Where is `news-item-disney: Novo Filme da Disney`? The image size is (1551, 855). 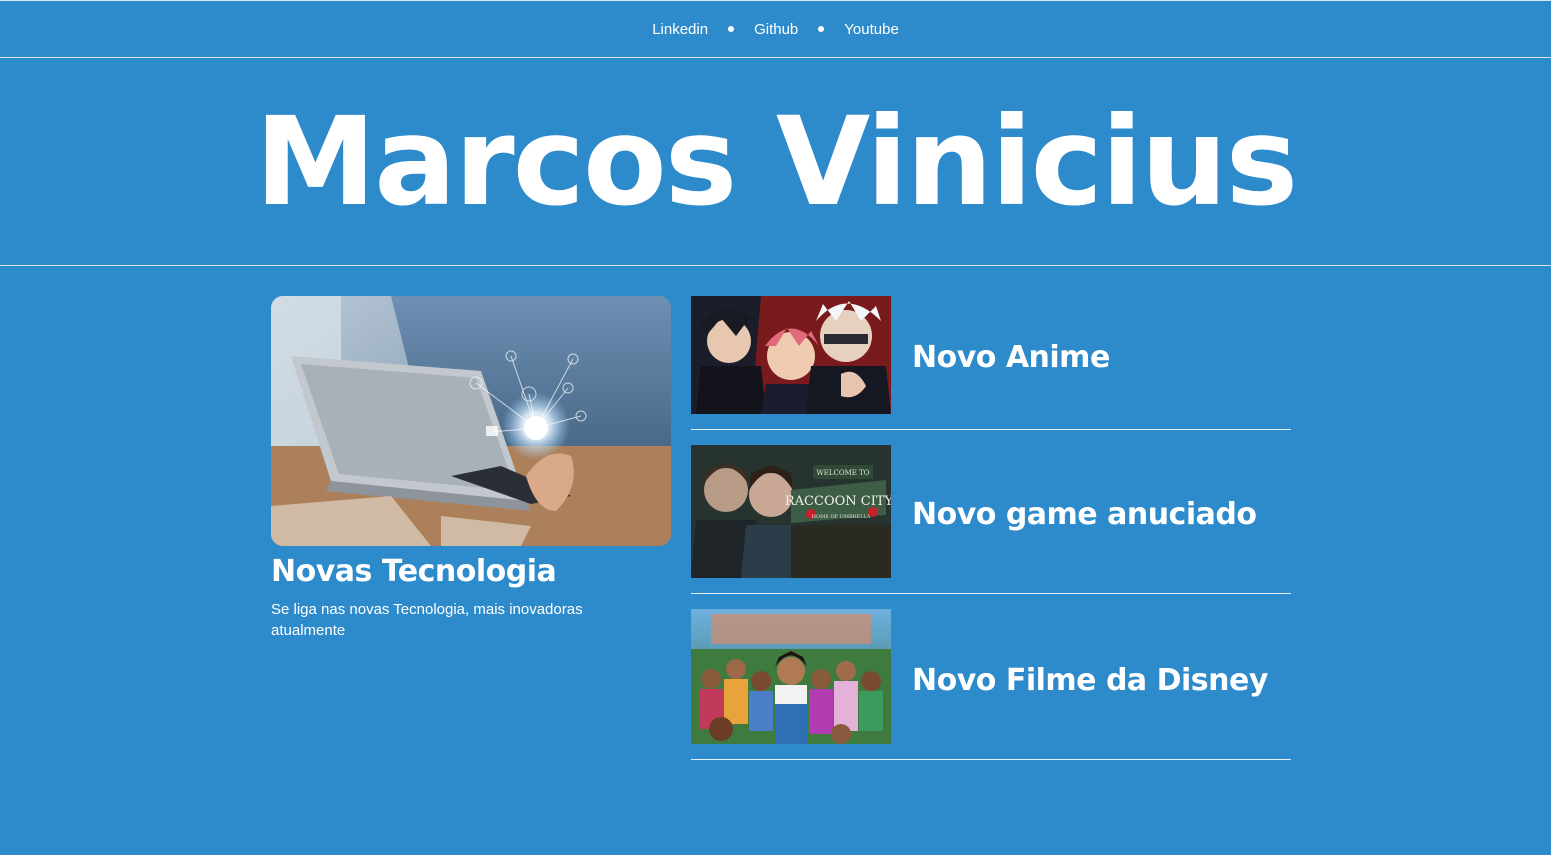 news-item-disney: Novo Filme da Disney is located at coordinates (991, 684).